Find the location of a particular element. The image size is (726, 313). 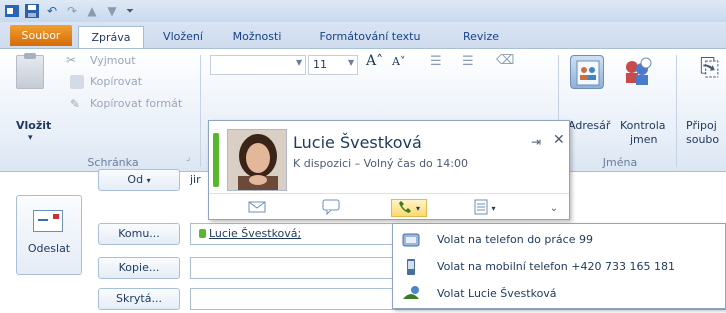

send-icon is located at coordinates (48, 221).